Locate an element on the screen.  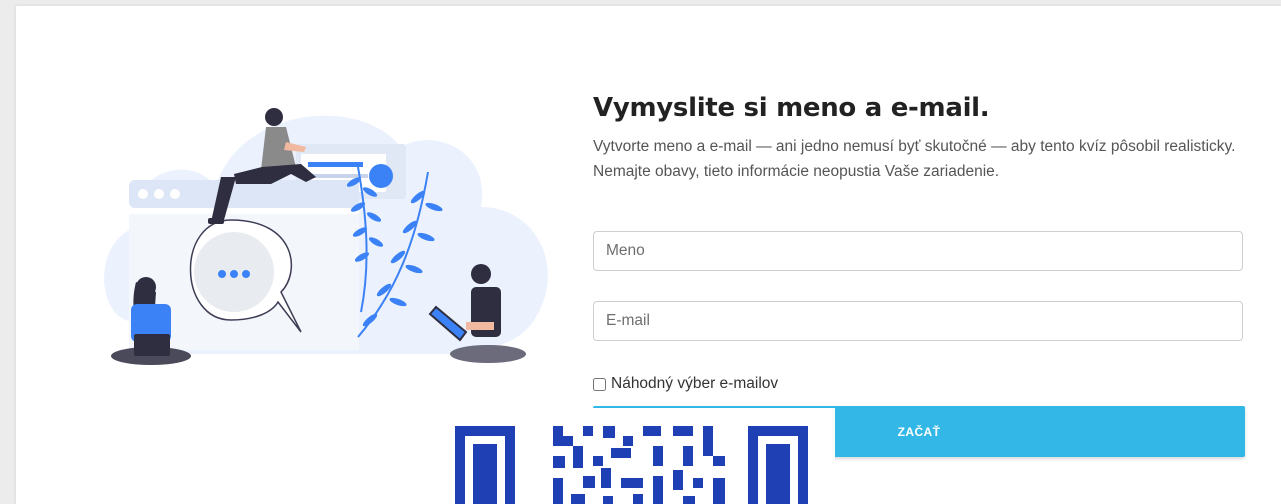
random-email-label: Náhodný výber e-mailov is located at coordinates (695, 383).